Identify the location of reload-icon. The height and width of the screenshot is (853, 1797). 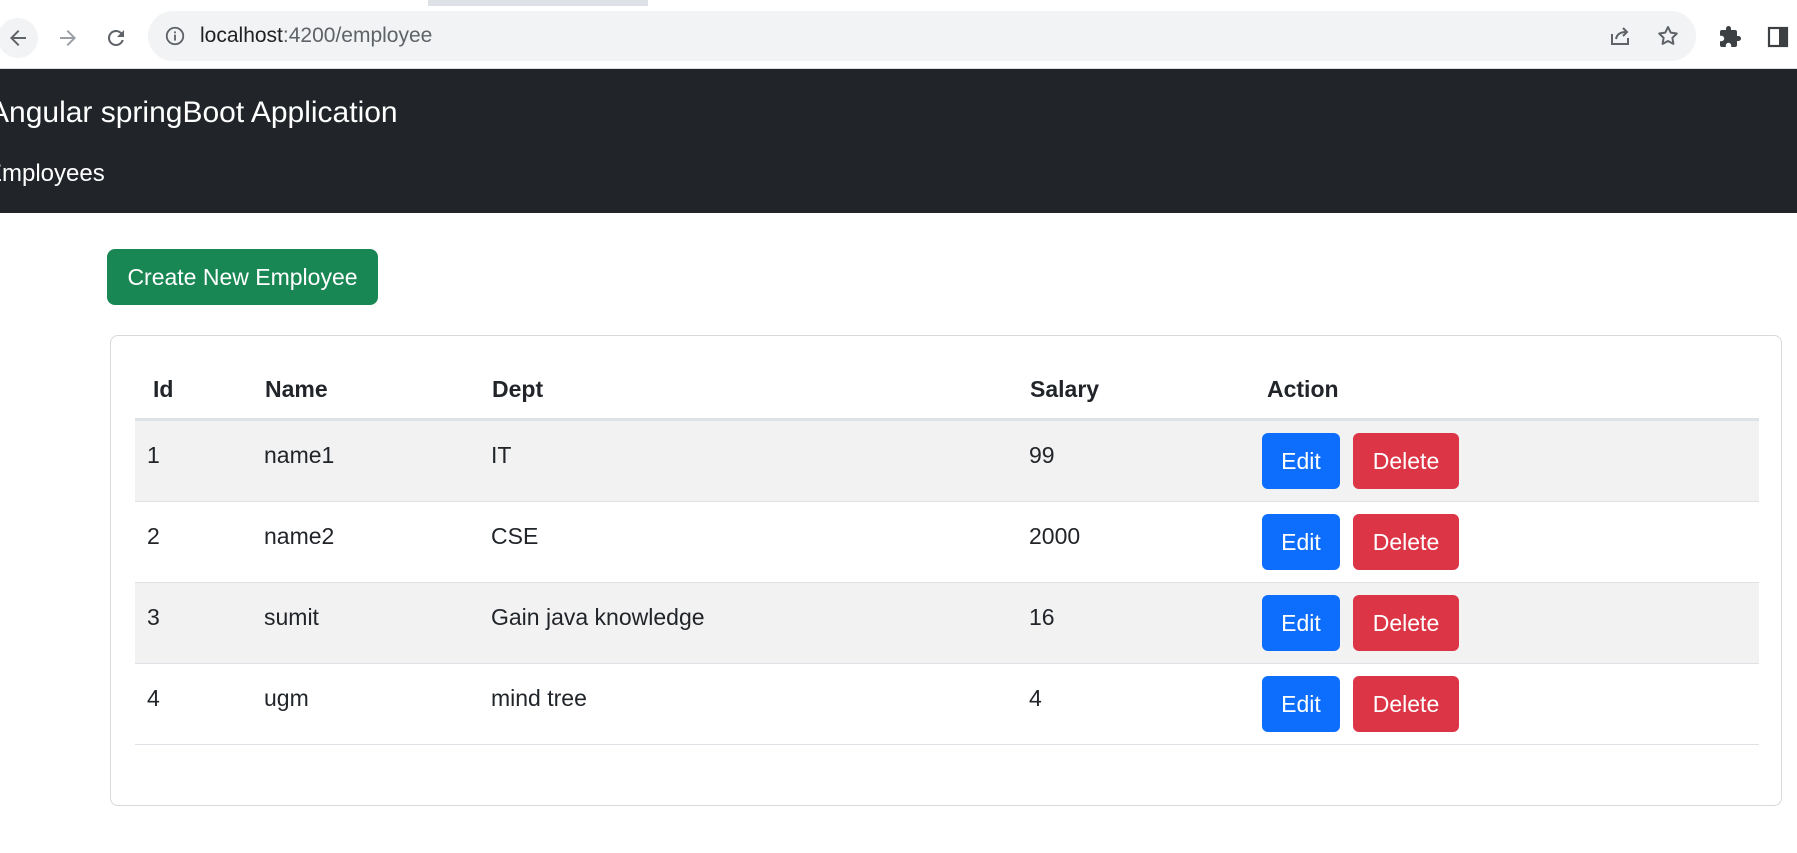
(115, 37).